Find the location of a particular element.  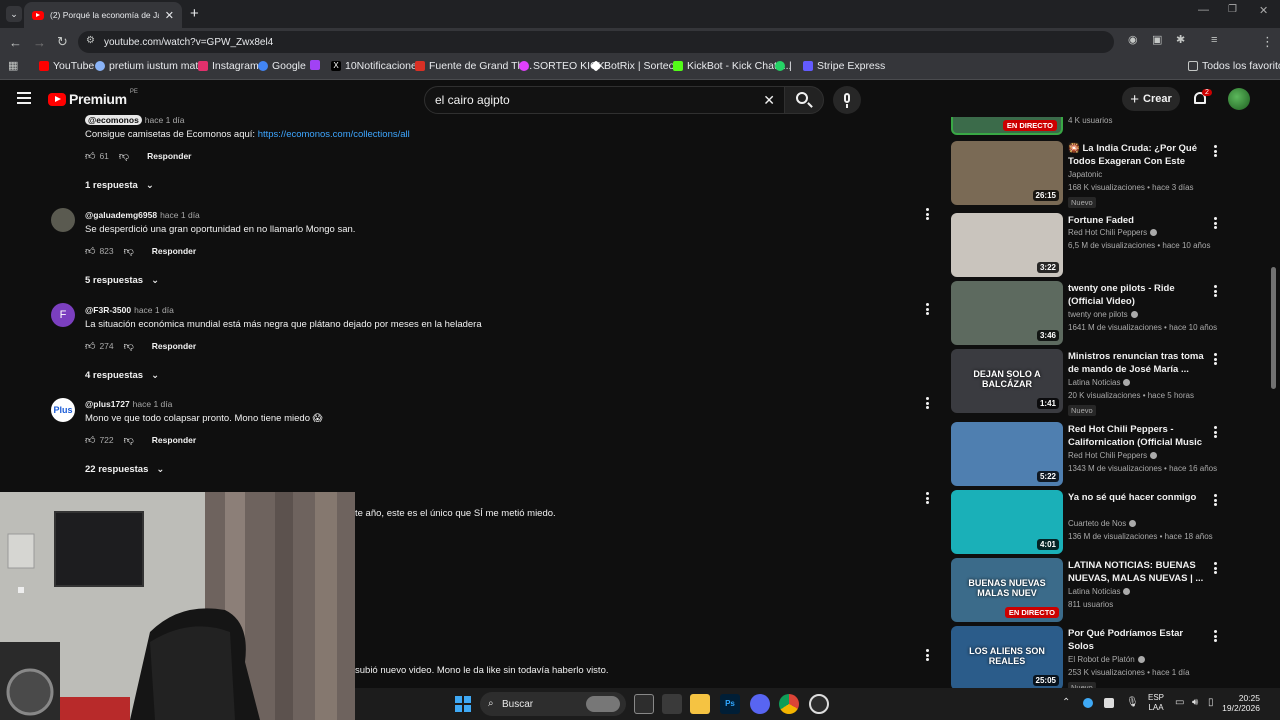

video-title: Por Qué Podríamos Estar Solos is located at coordinates (1136, 640).